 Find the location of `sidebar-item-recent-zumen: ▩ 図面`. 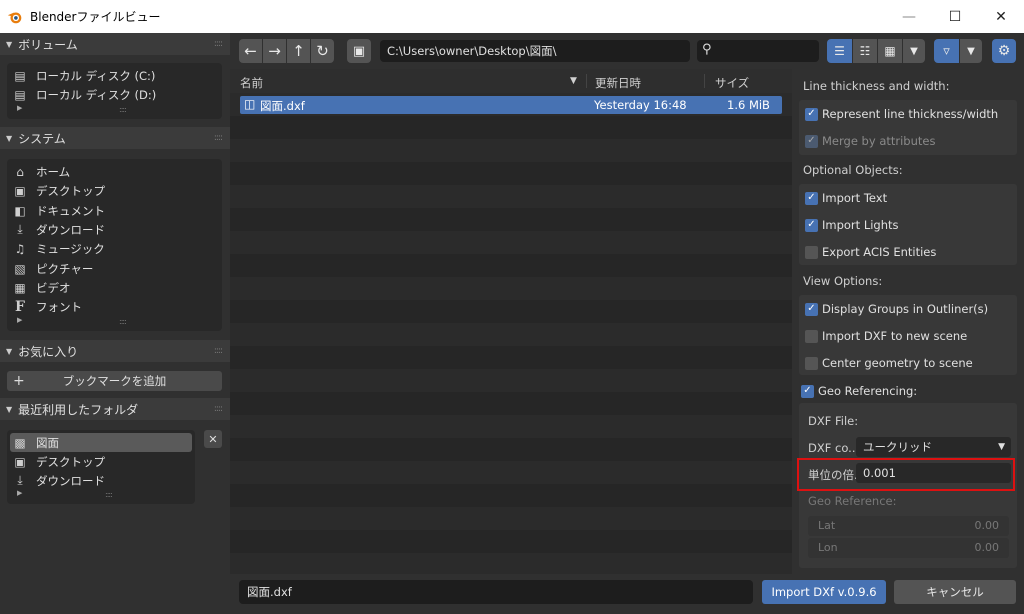

sidebar-item-recent-zumen: ▩ 図面 is located at coordinates (101, 442).